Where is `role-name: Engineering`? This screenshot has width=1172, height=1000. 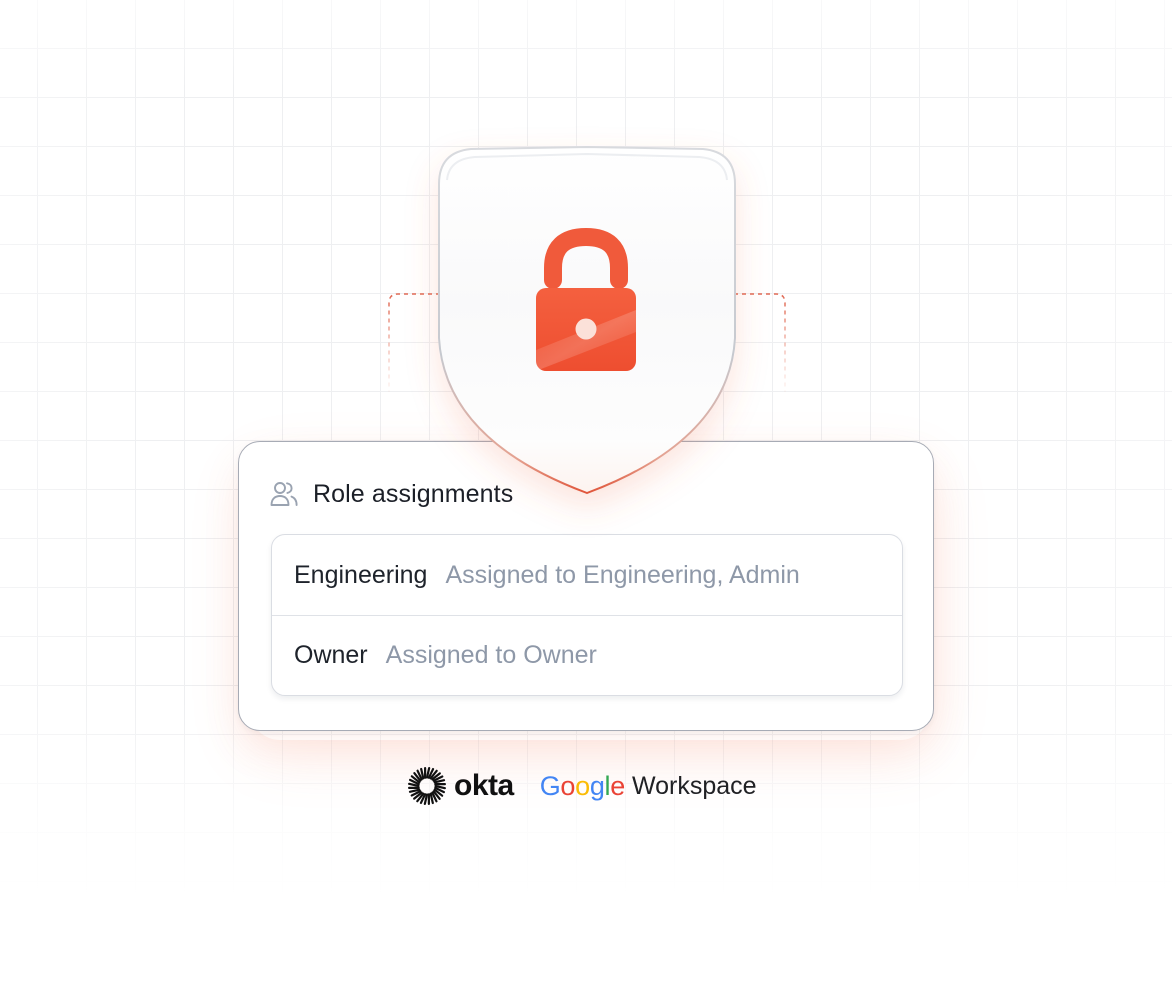 role-name: Engineering is located at coordinates (361, 574).